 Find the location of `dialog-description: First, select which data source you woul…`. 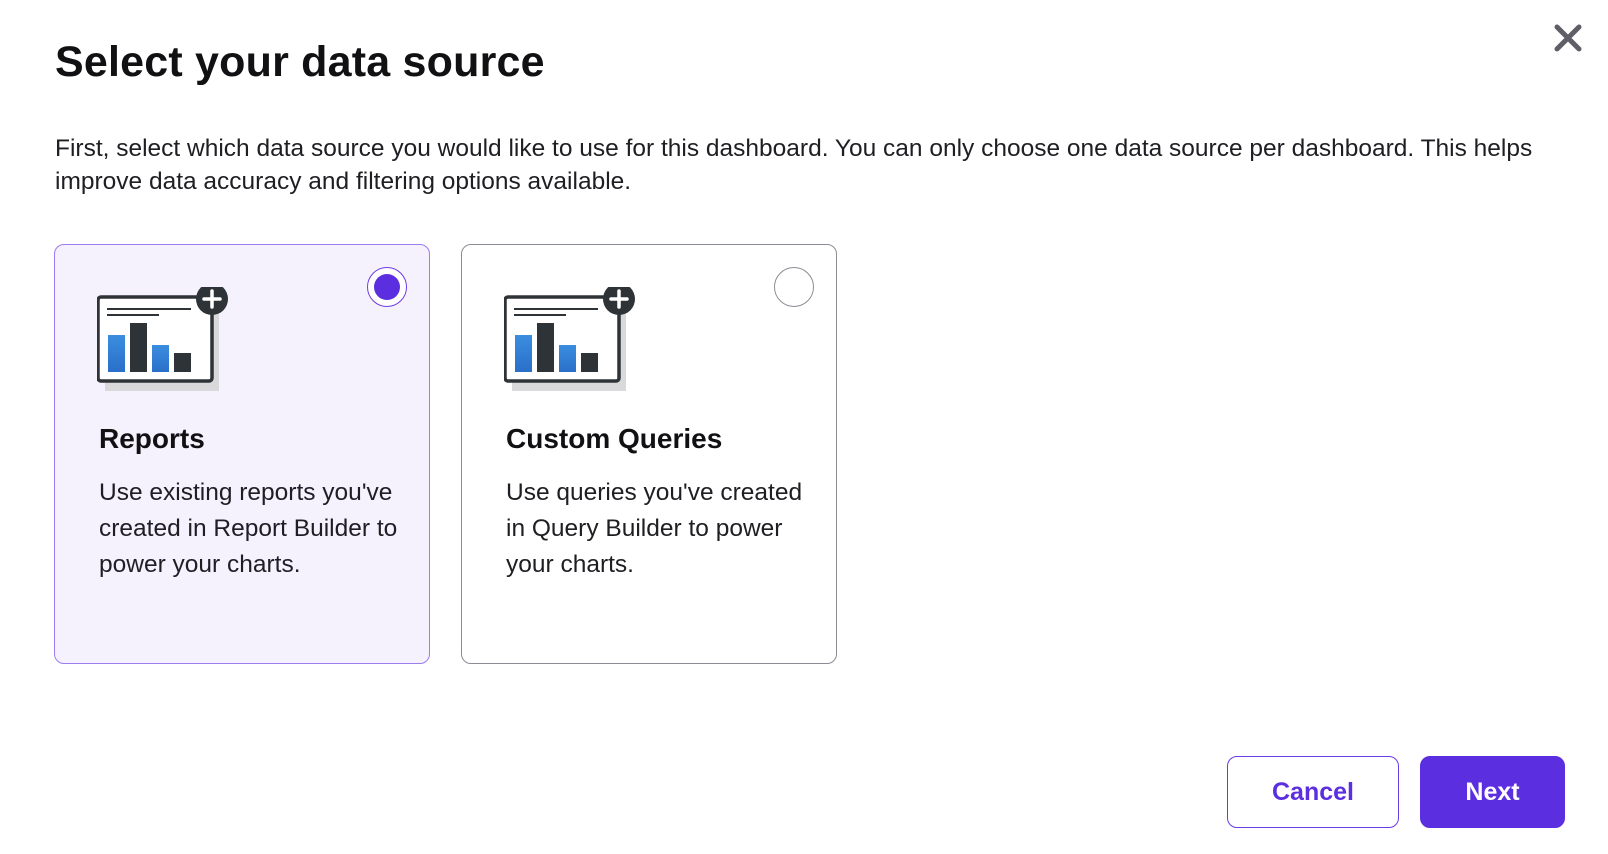

dialog-description: First, select which data source you woul… is located at coordinates (794, 165).